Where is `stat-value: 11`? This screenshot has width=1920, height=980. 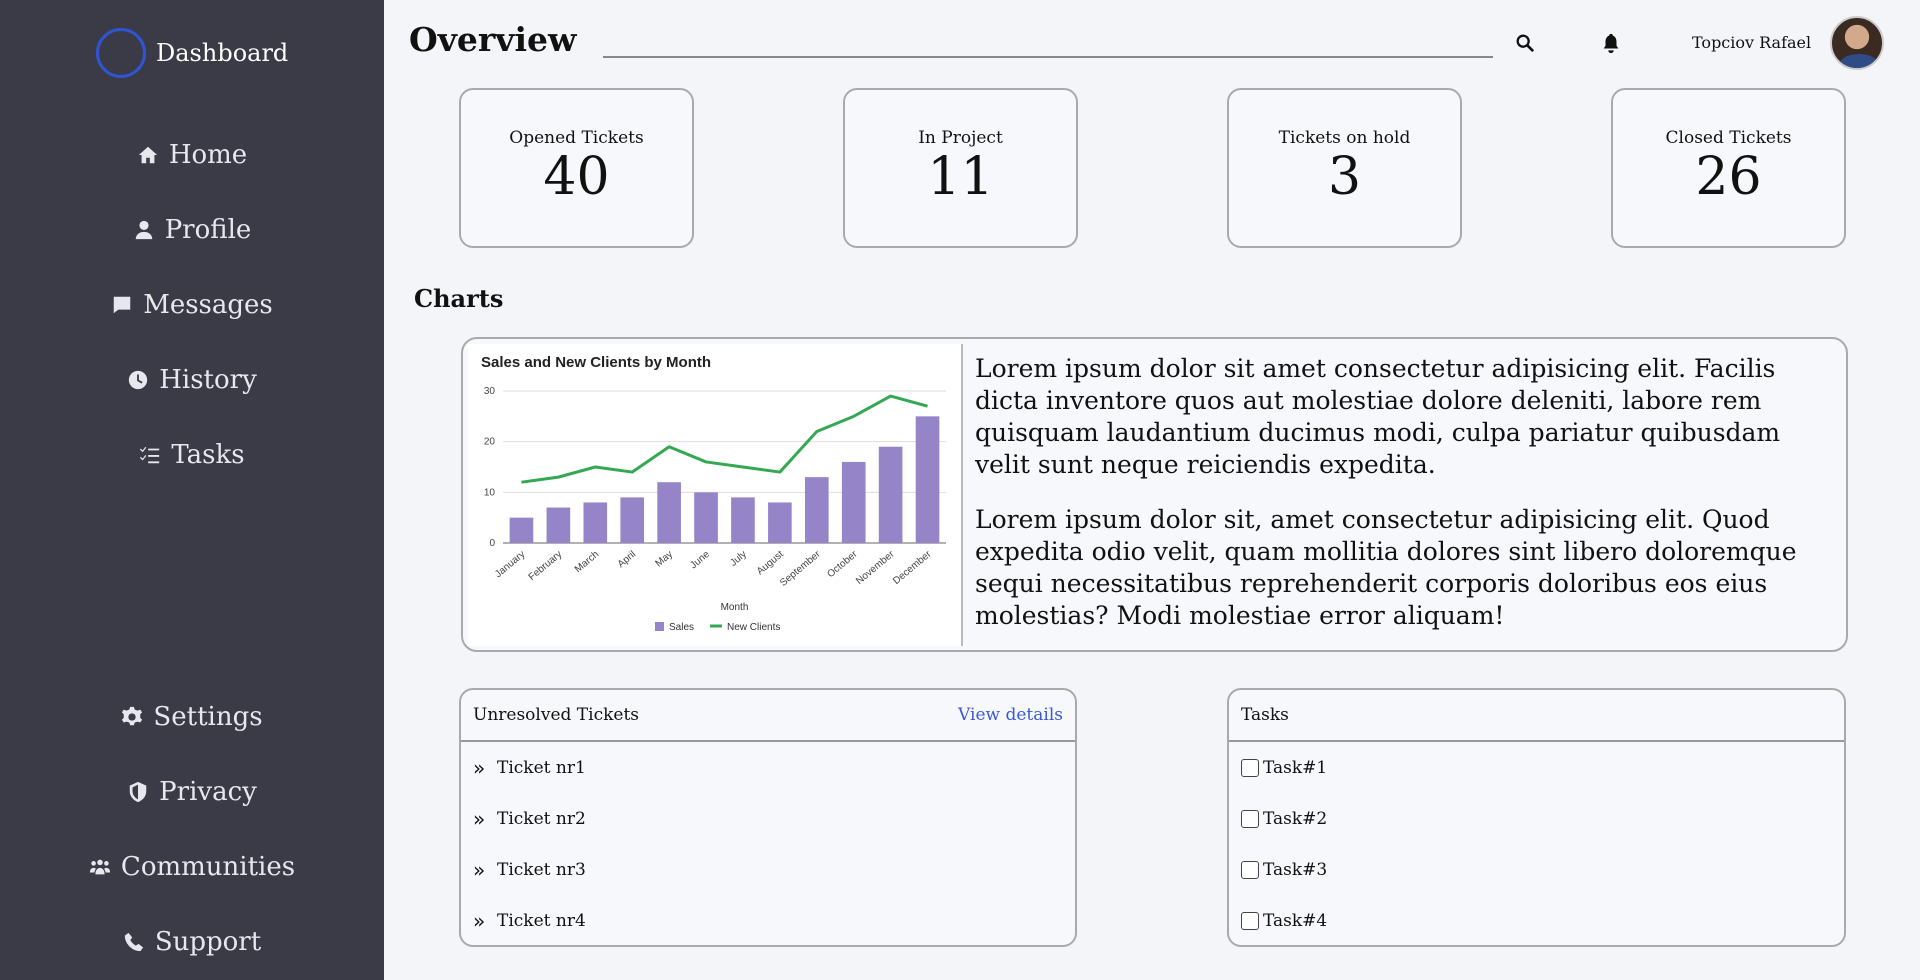 stat-value: 11 is located at coordinates (960, 177).